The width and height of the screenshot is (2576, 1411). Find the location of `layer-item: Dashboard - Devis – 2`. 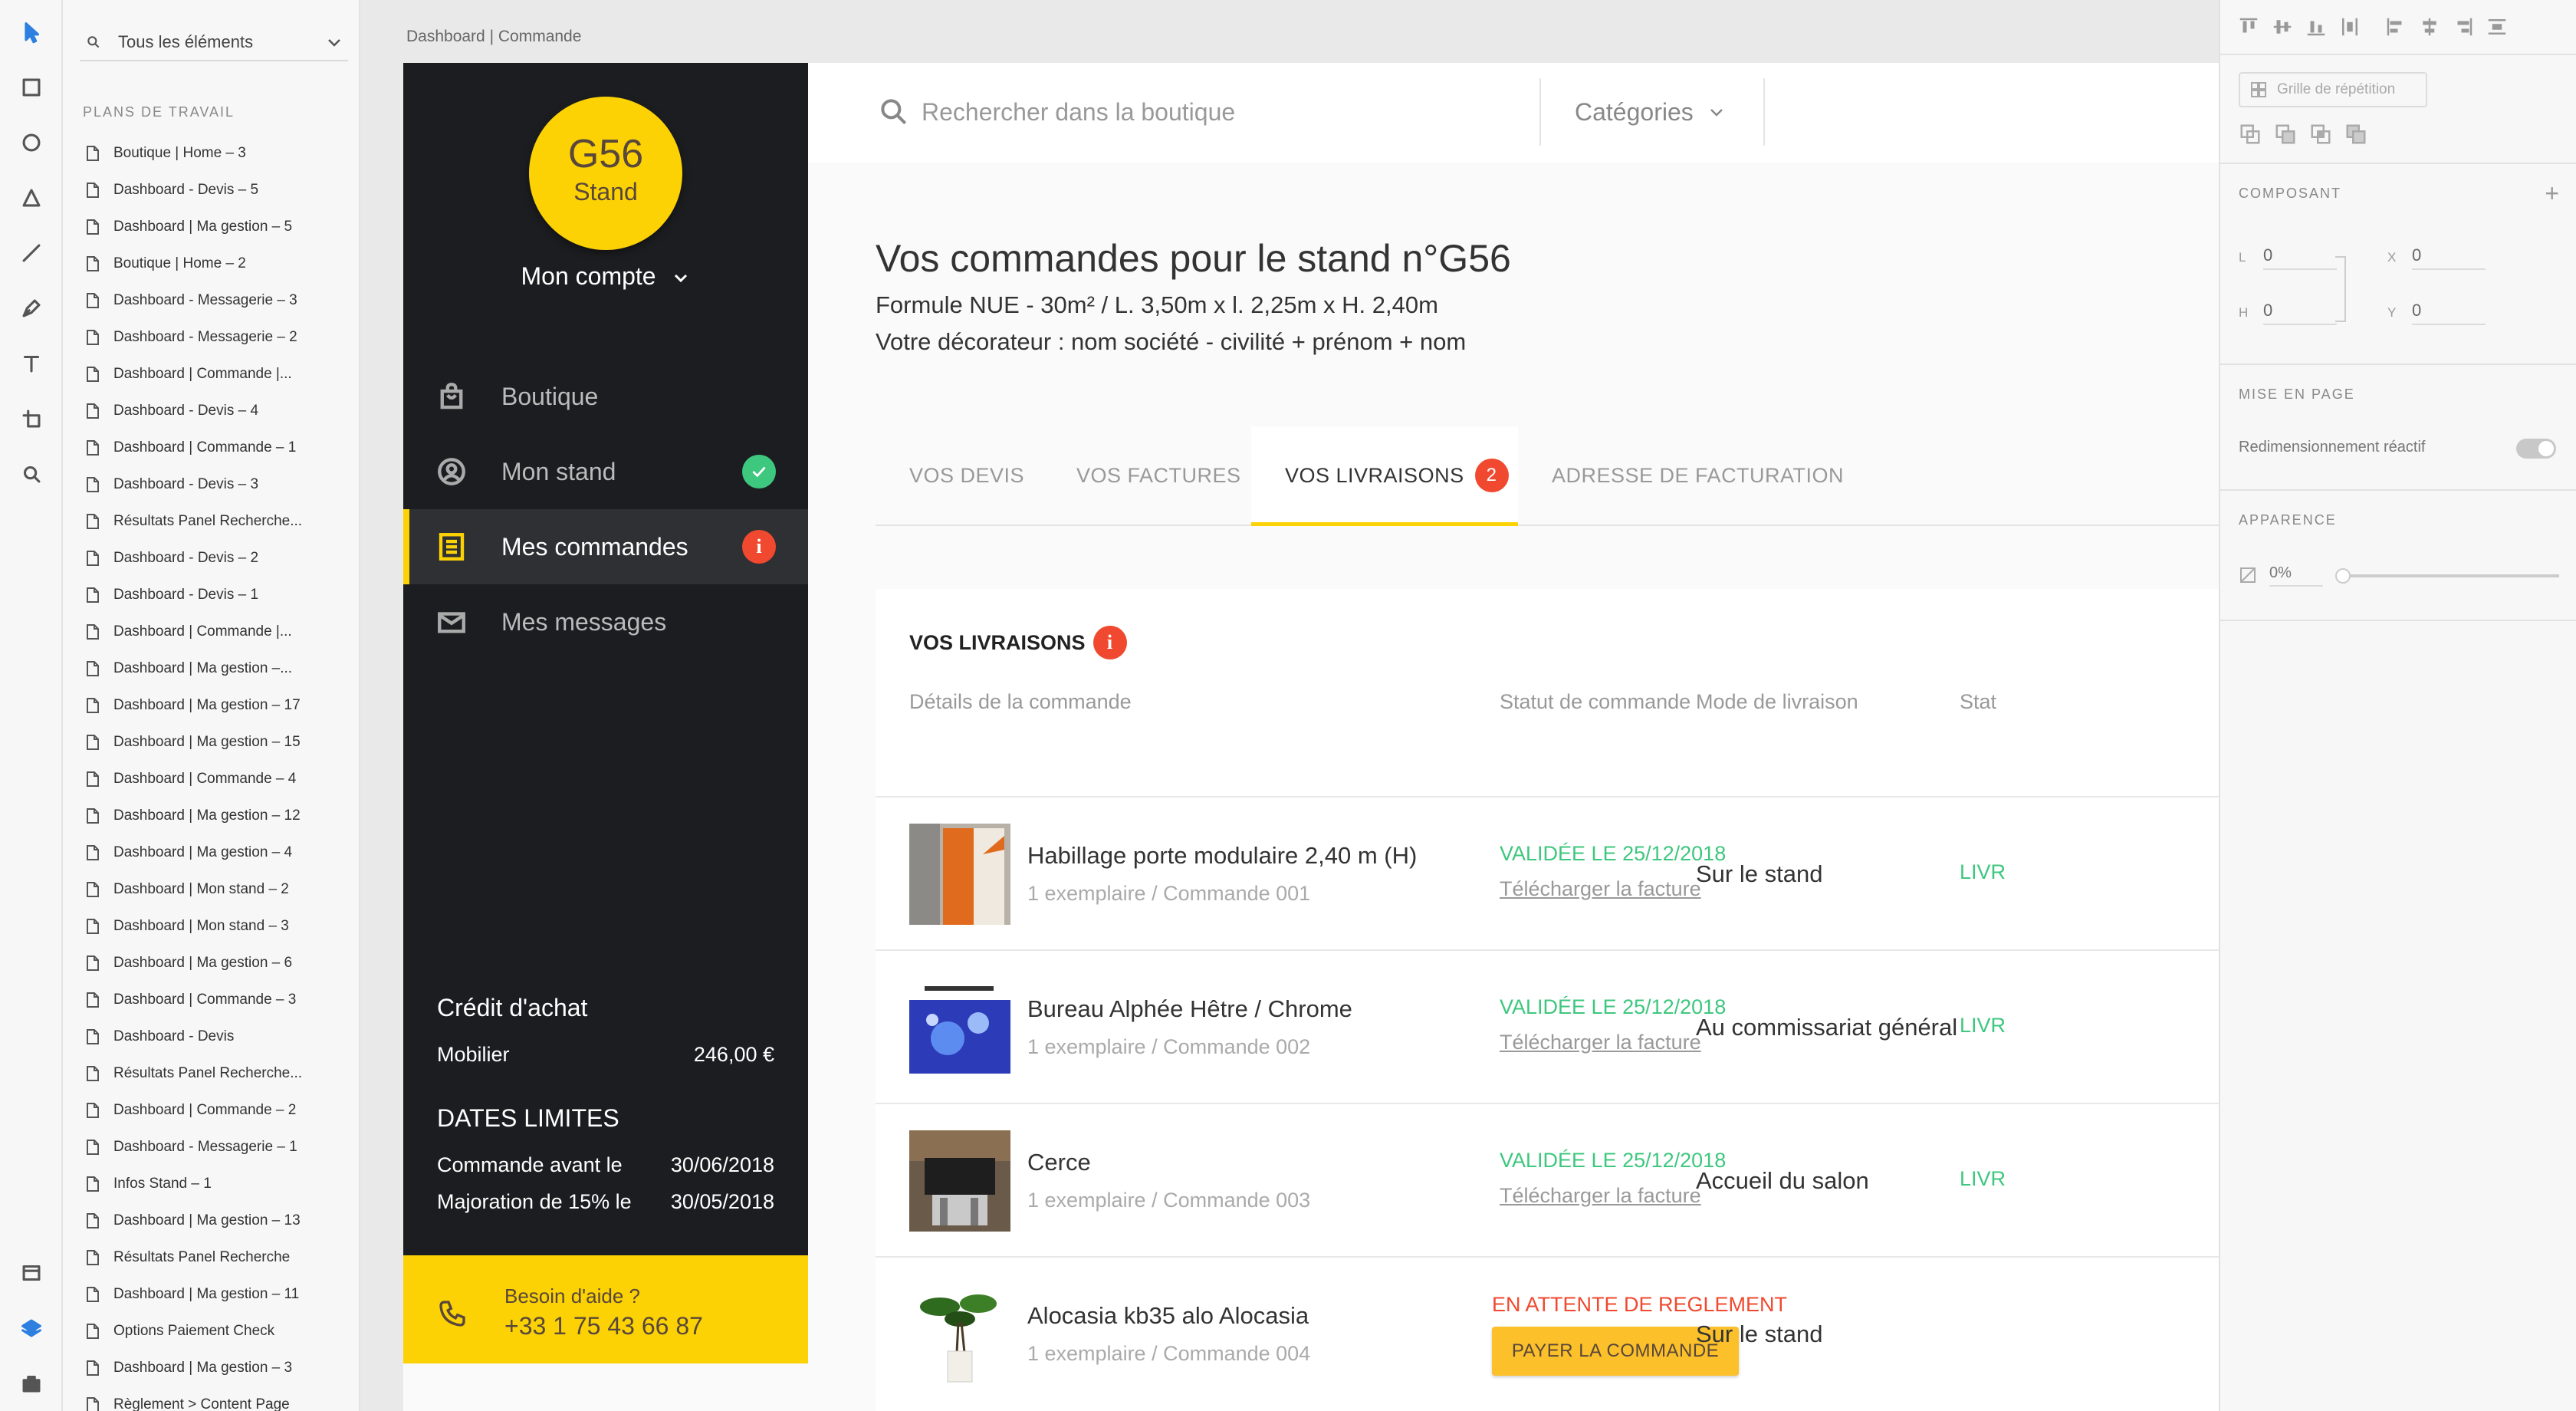

layer-item: Dashboard - Devis – 2 is located at coordinates (217, 559).